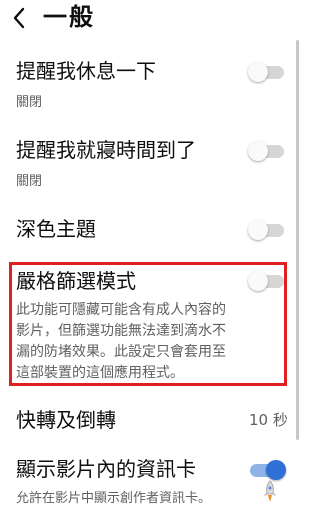  I want to click on rocket-icon, so click(270, 491).